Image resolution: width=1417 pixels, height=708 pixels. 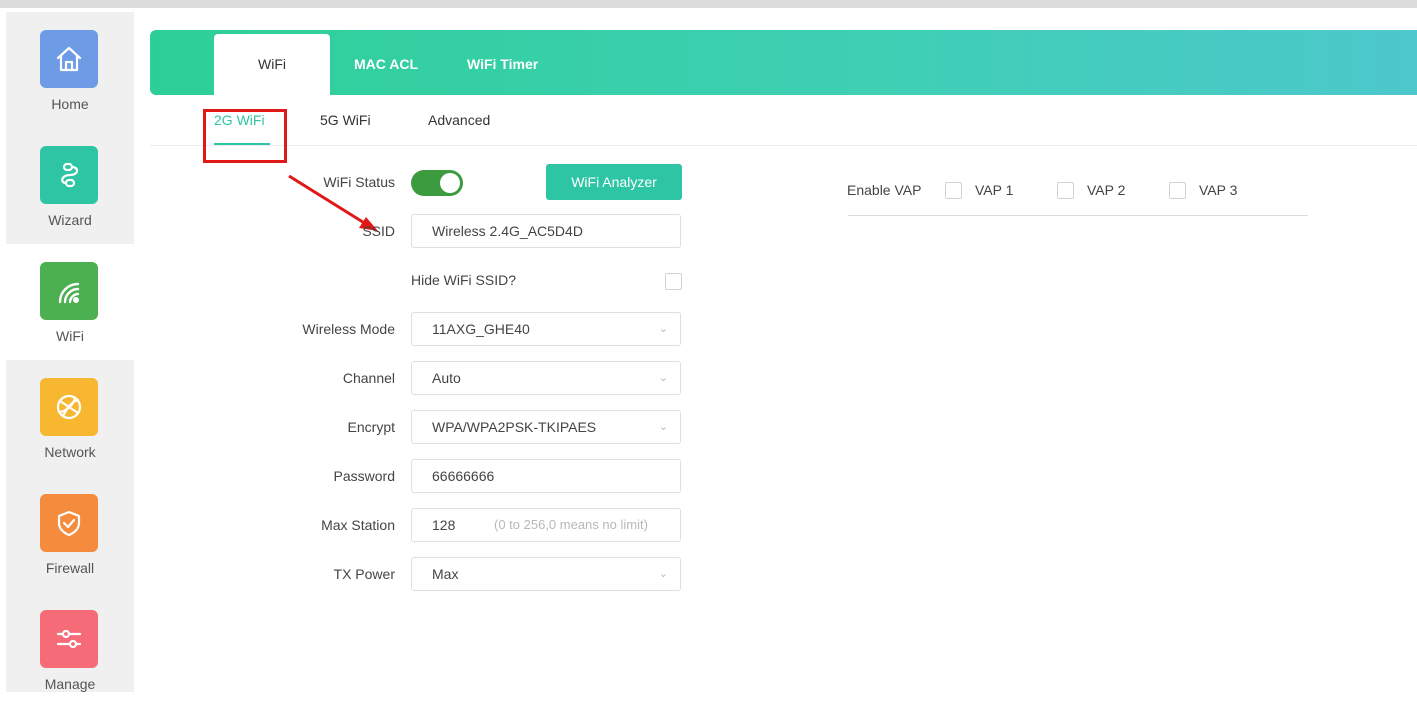 I want to click on wifi-analyzer-button: WiFi Analyzer, so click(x=614, y=182).